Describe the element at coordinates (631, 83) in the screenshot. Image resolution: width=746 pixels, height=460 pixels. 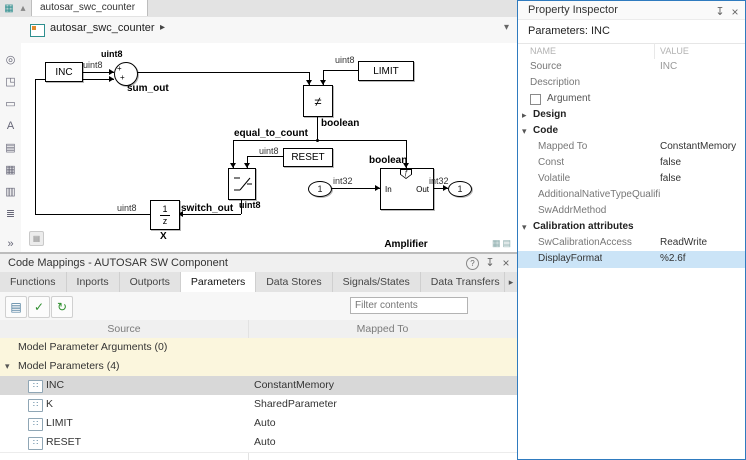
I see `property-row-description: Description` at that location.